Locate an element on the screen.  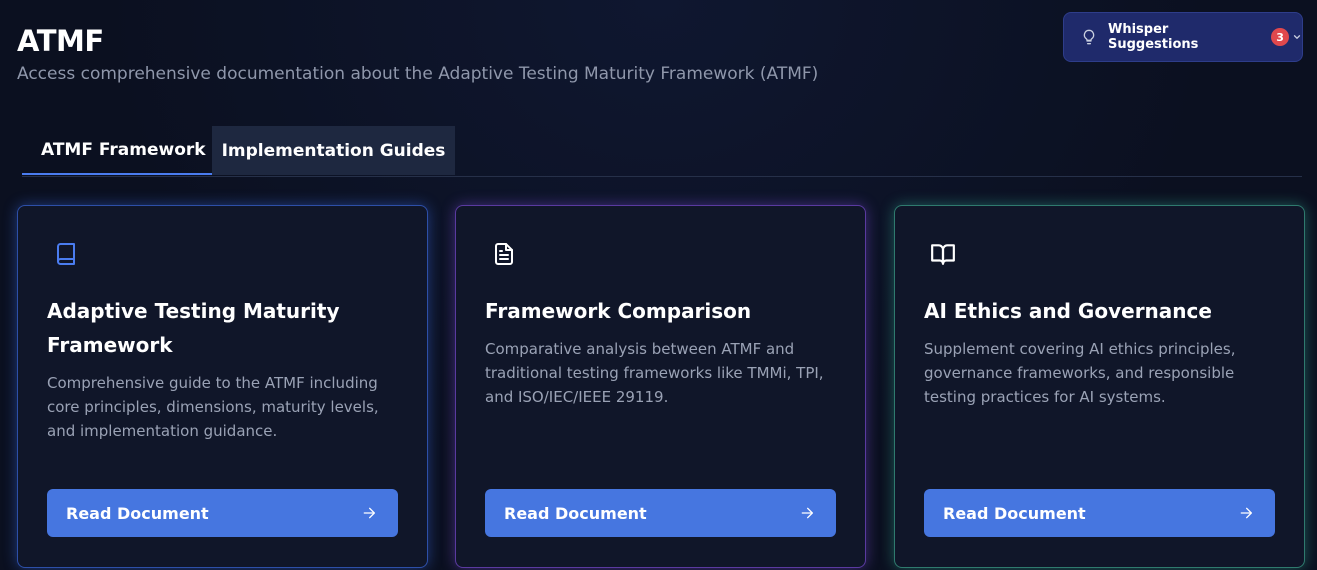
suggestion-count-badge: 3 is located at coordinates (1280, 37).